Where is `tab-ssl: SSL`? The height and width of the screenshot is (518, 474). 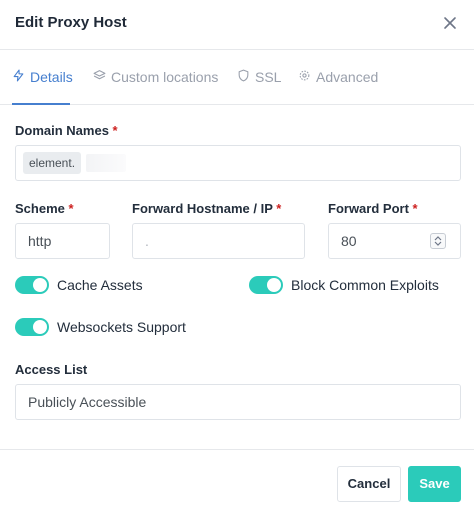 tab-ssl: SSL is located at coordinates (259, 77).